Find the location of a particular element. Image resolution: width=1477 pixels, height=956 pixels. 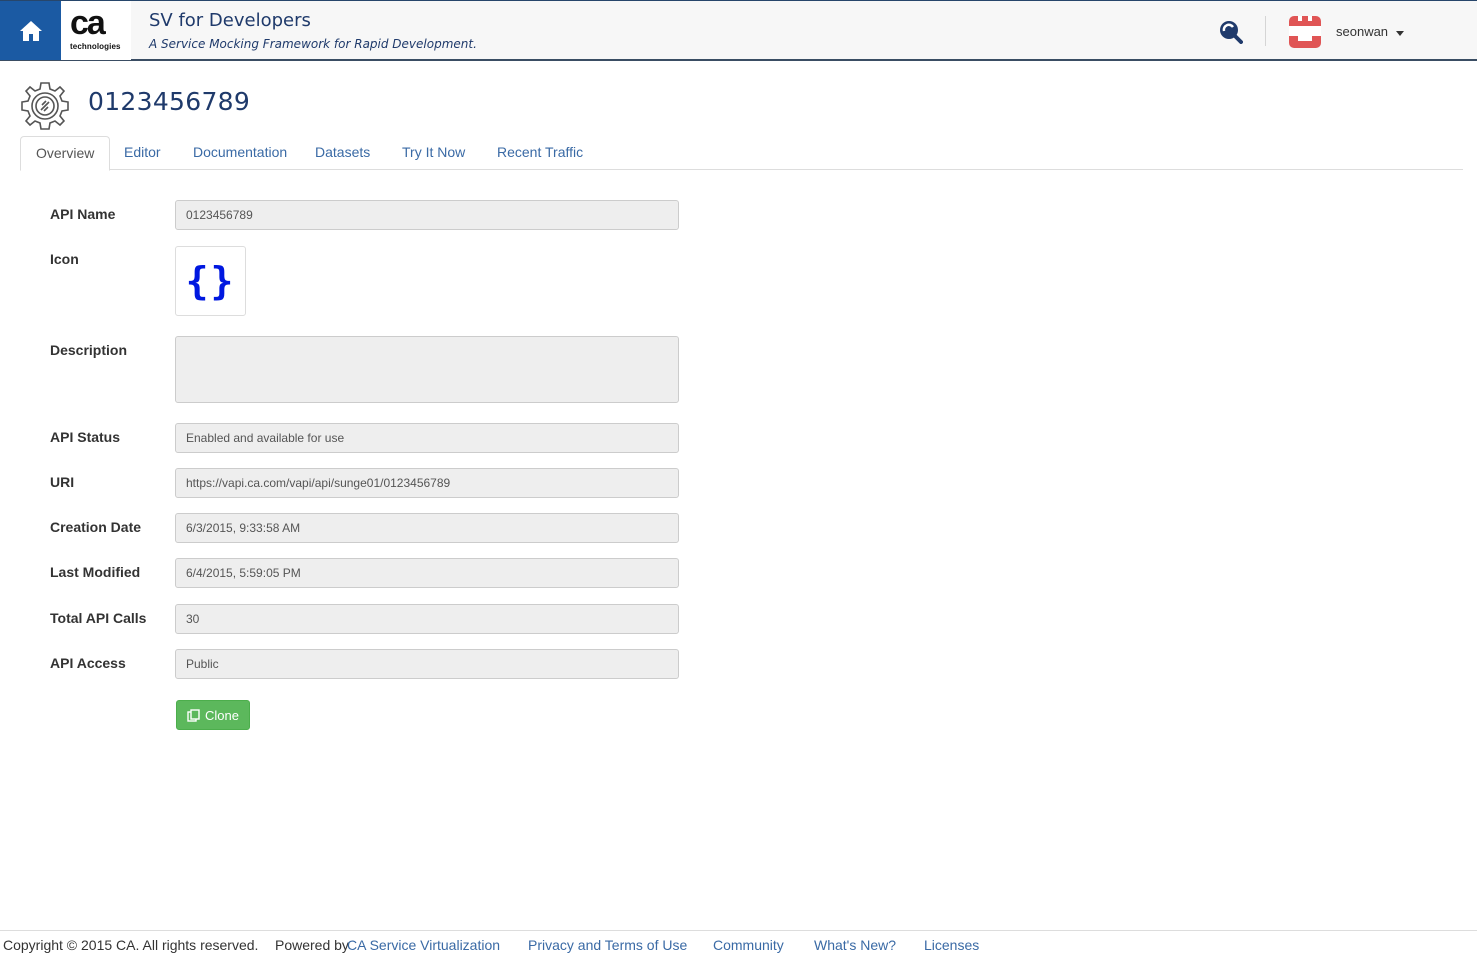

api-access-field: Public is located at coordinates (427, 664).